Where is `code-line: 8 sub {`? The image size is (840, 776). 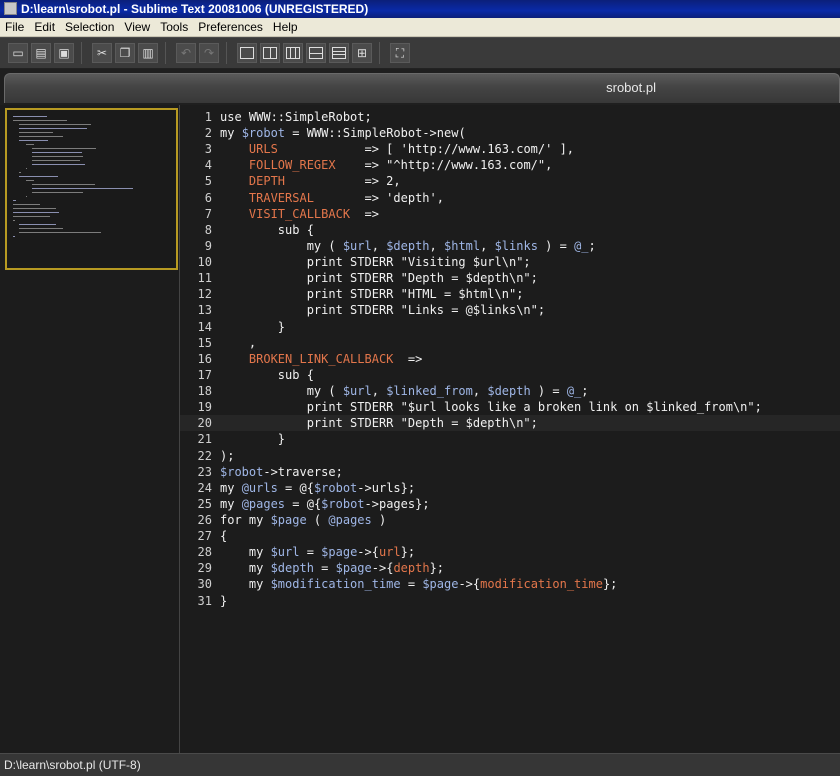
code-line: 8 sub { is located at coordinates (510, 230).